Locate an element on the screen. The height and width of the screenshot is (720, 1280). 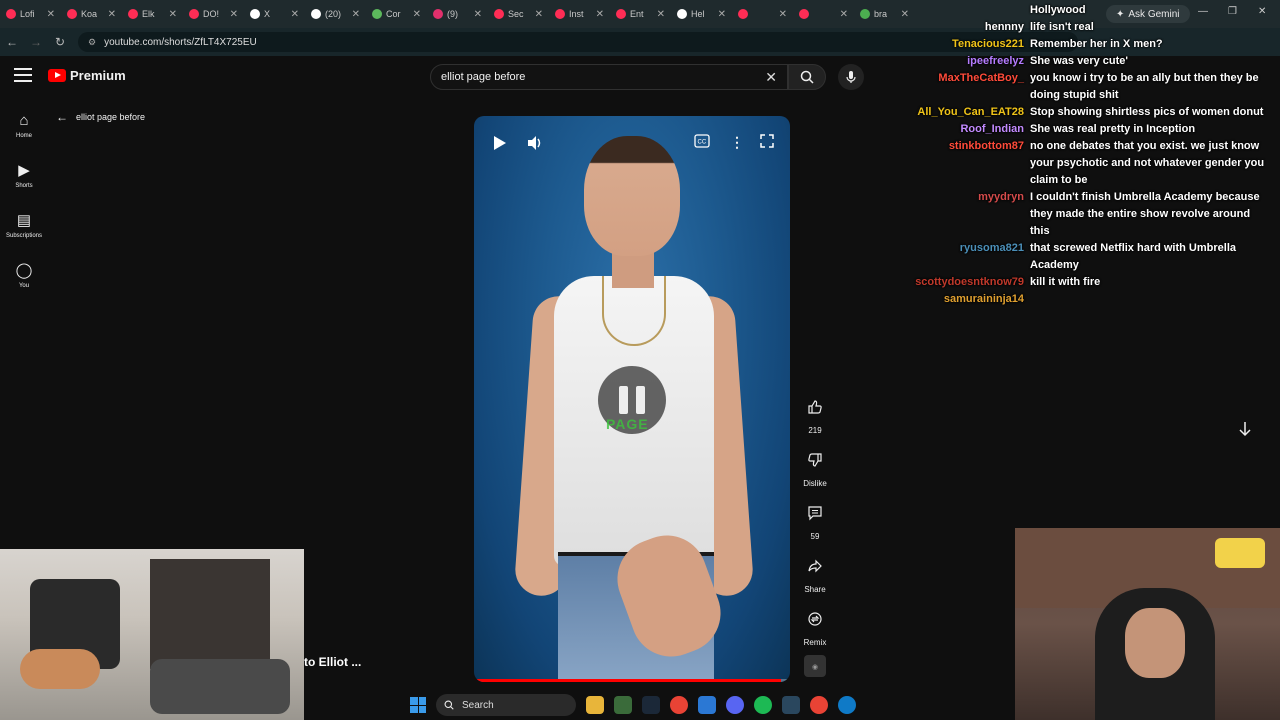
volume-button is located at coordinates (535, 143).